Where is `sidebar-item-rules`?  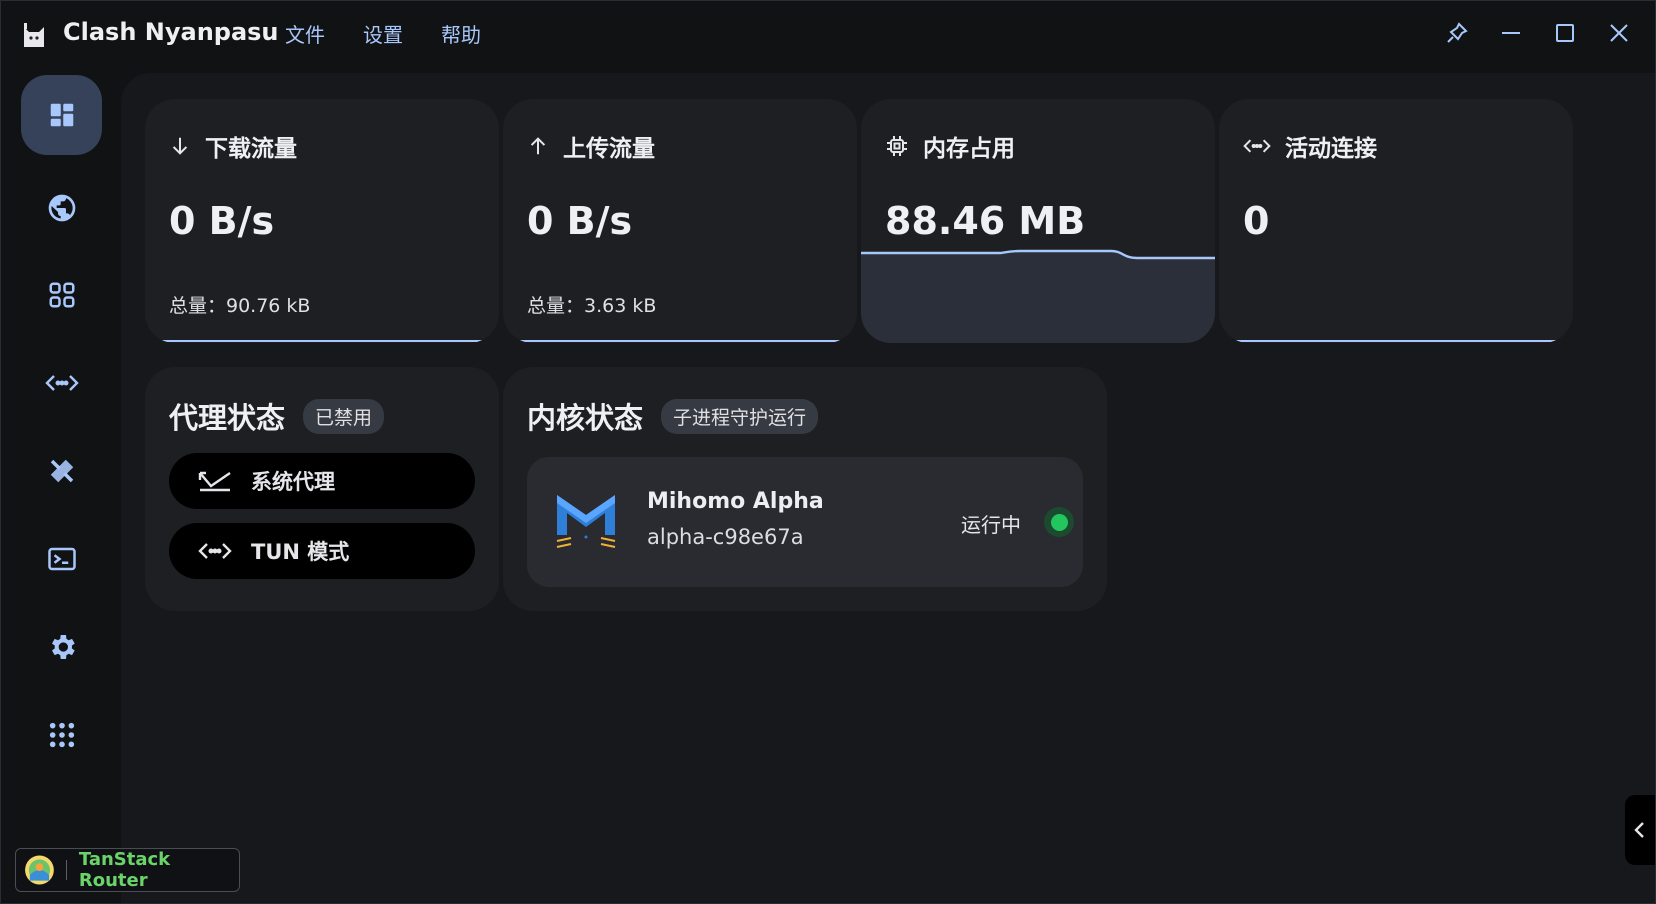 sidebar-item-rules is located at coordinates (61, 471).